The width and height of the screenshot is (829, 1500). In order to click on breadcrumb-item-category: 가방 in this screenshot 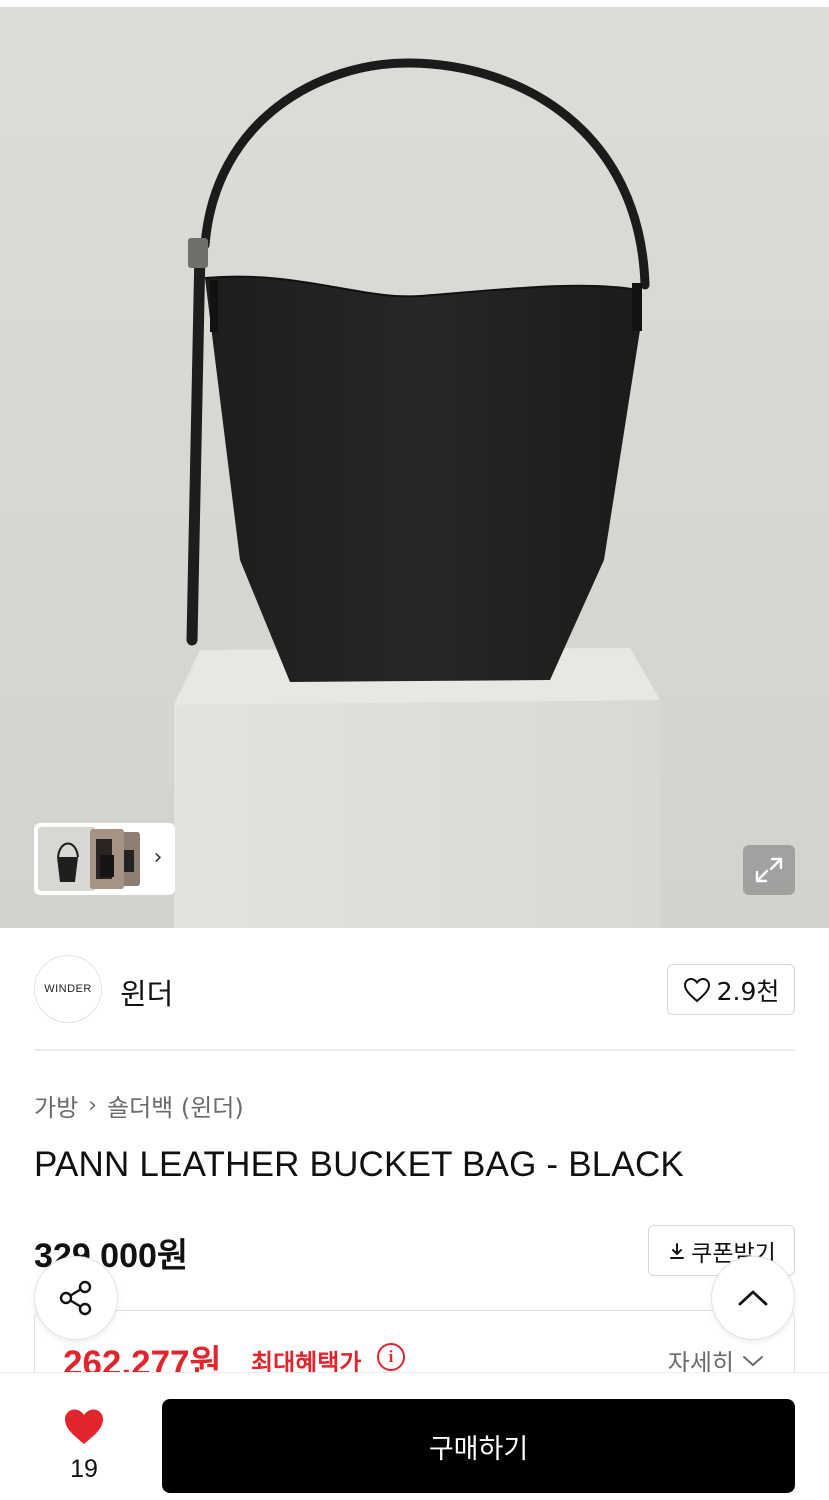, I will do `click(56, 1105)`.